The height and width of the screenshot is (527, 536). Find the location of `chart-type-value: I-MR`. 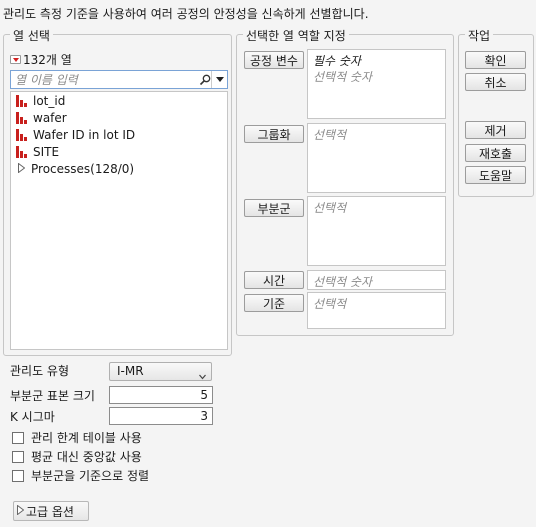

chart-type-value: I-MR is located at coordinates (130, 371).